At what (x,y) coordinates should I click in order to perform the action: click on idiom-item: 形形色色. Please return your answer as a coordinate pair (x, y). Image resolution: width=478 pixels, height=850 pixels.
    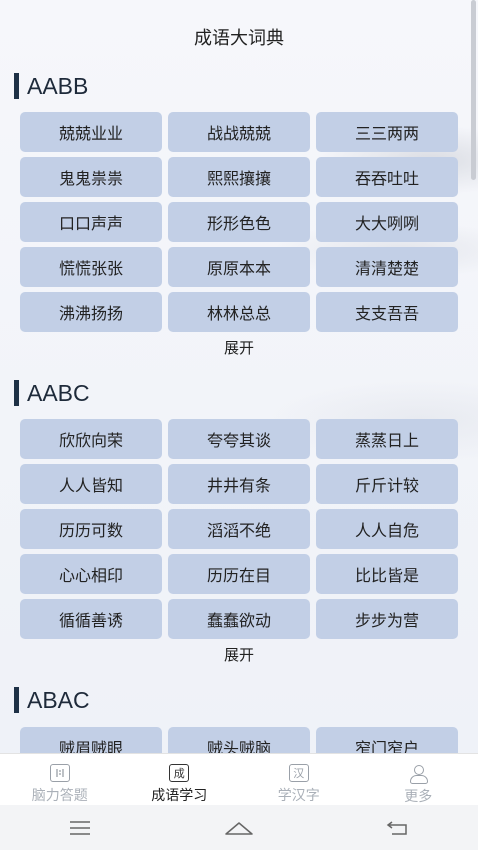
    Looking at the image, I should click on (239, 222).